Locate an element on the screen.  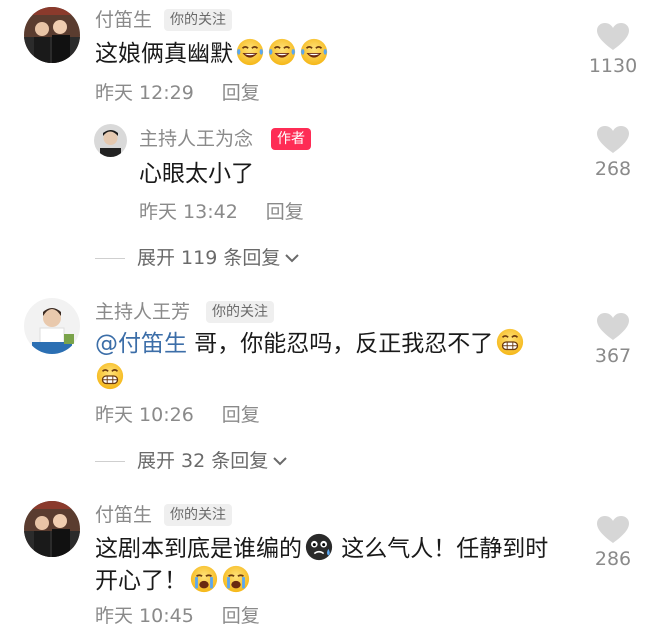
comment-text: @付笛生 哥，你能忍吗，反正我忍不了 is located at coordinates (310, 344).